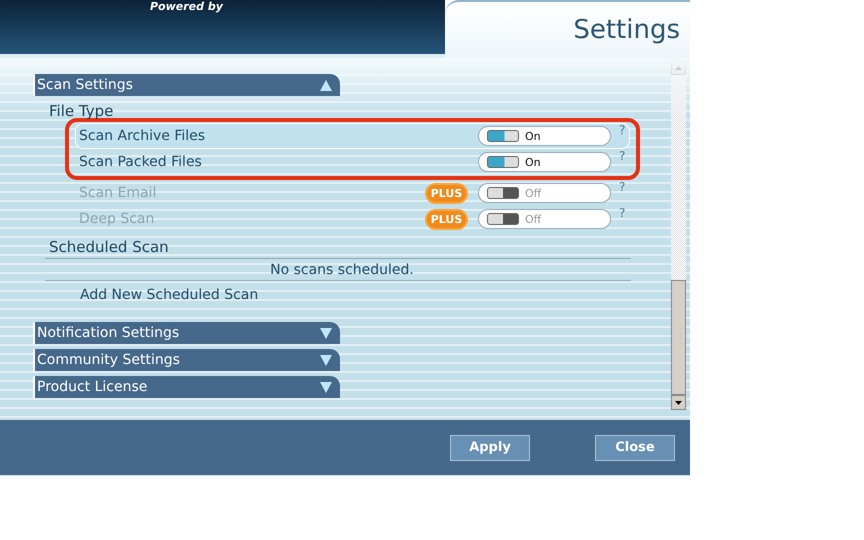 This screenshot has height=540, width=864. I want to click on footer-button: Apply, so click(490, 447).